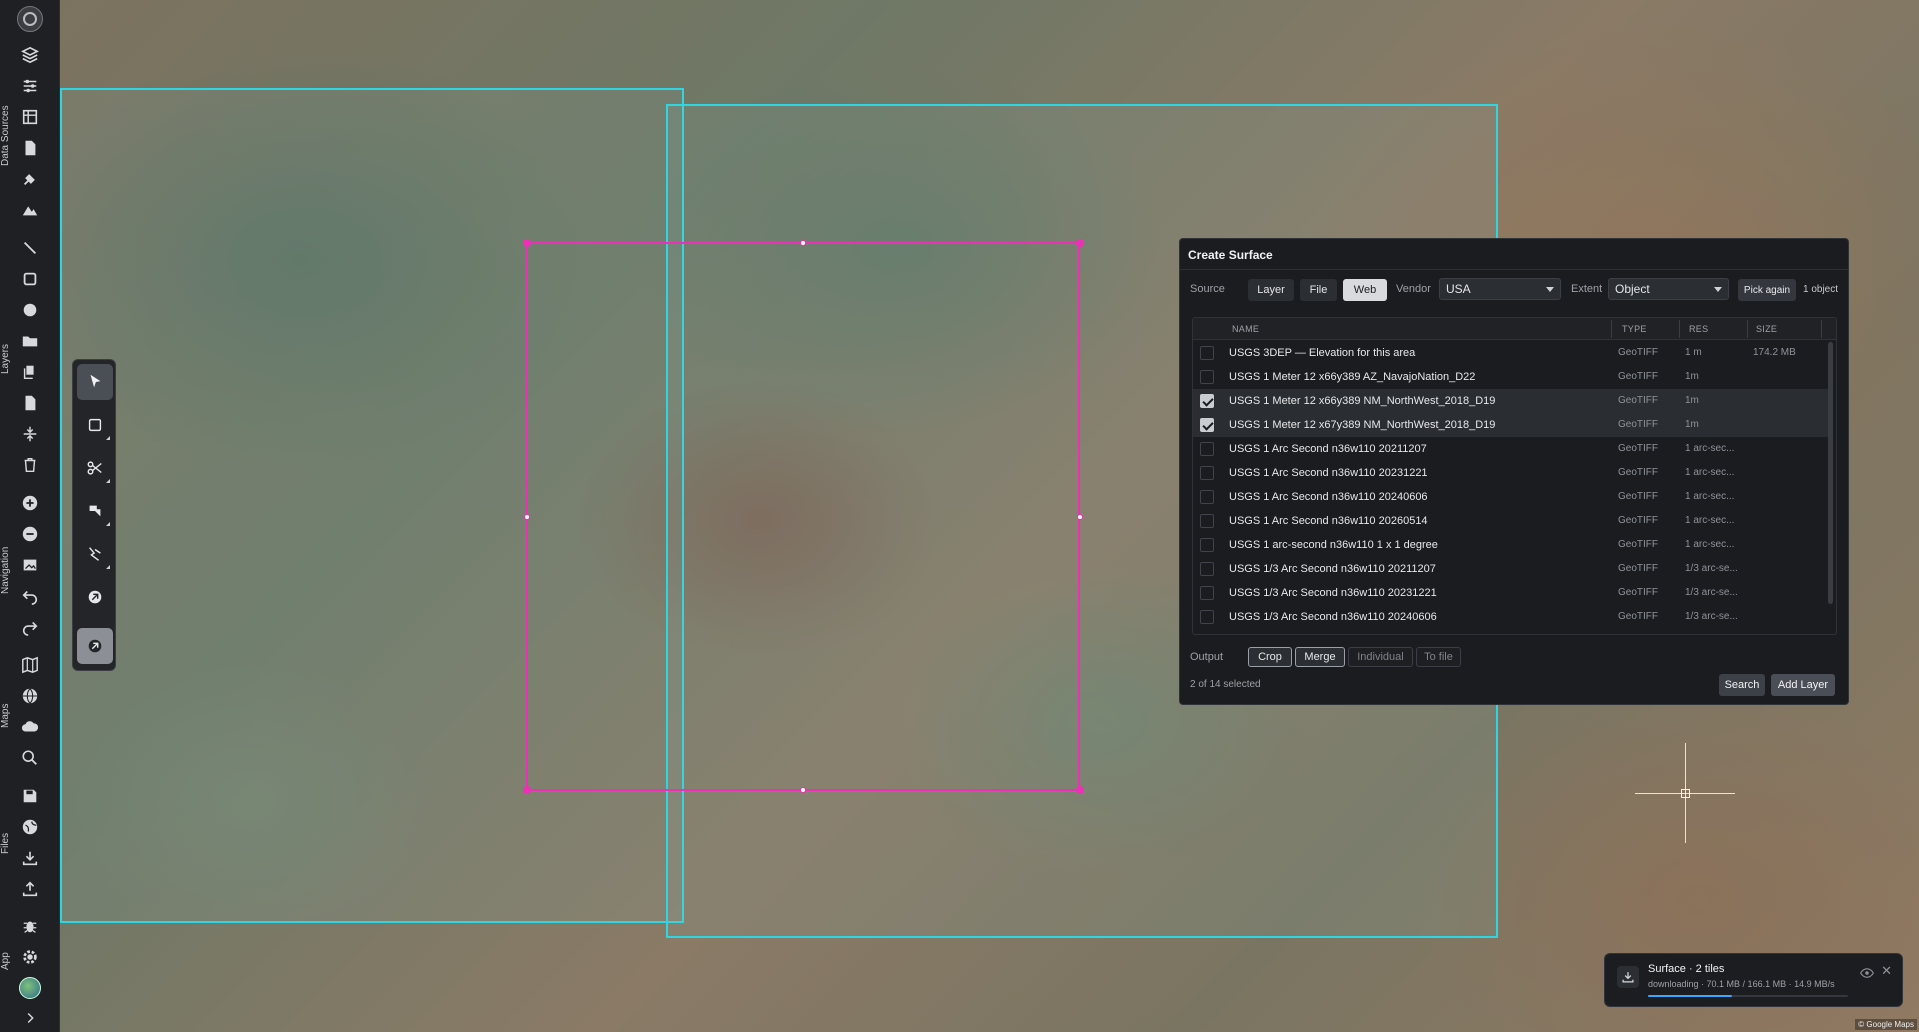 This screenshot has width=1919, height=1032. Describe the element at coordinates (1328, 521) in the screenshot. I see `row-name: USGS 1 Arc Second n36w110 20260514` at that location.